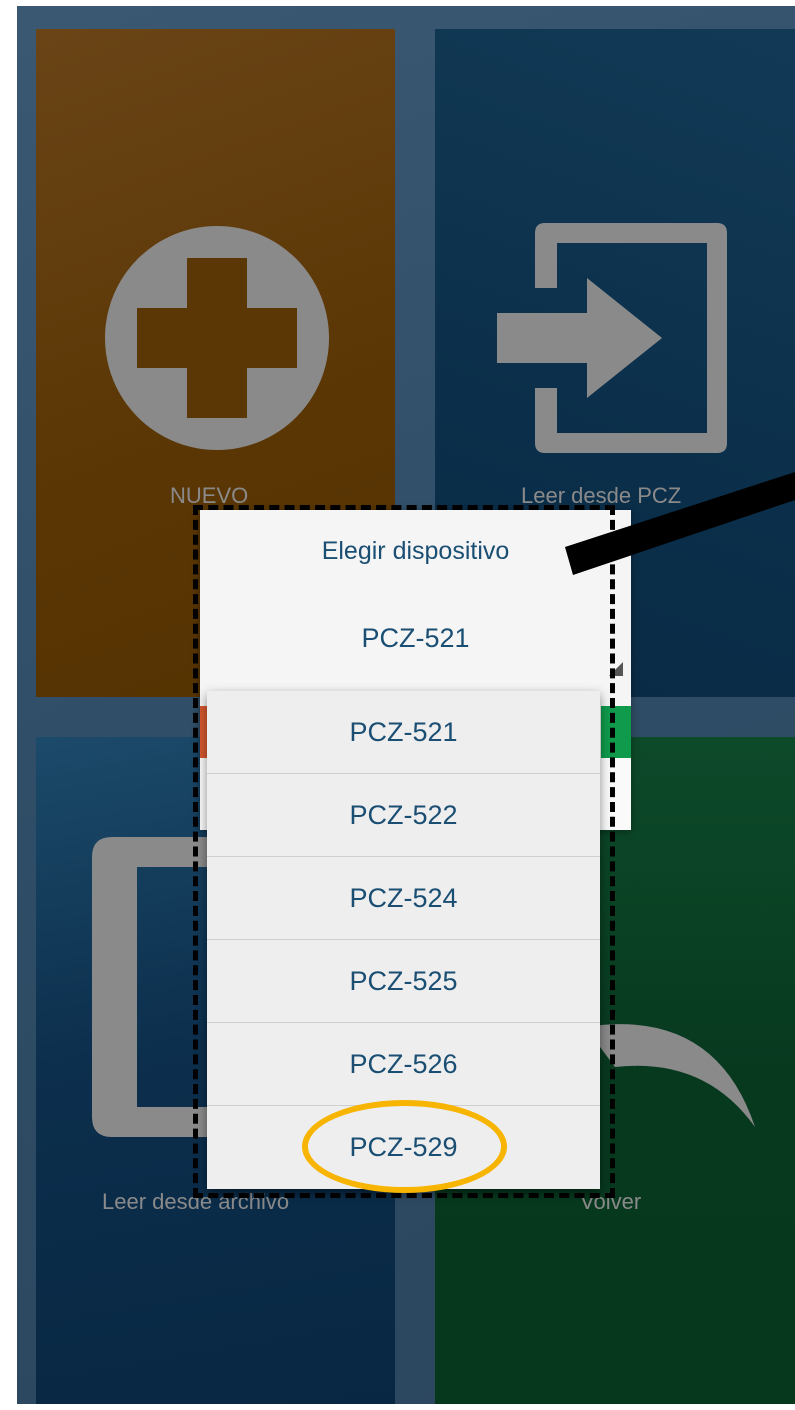  I want to click on annotation-highlight-circle, so click(404, 1146).